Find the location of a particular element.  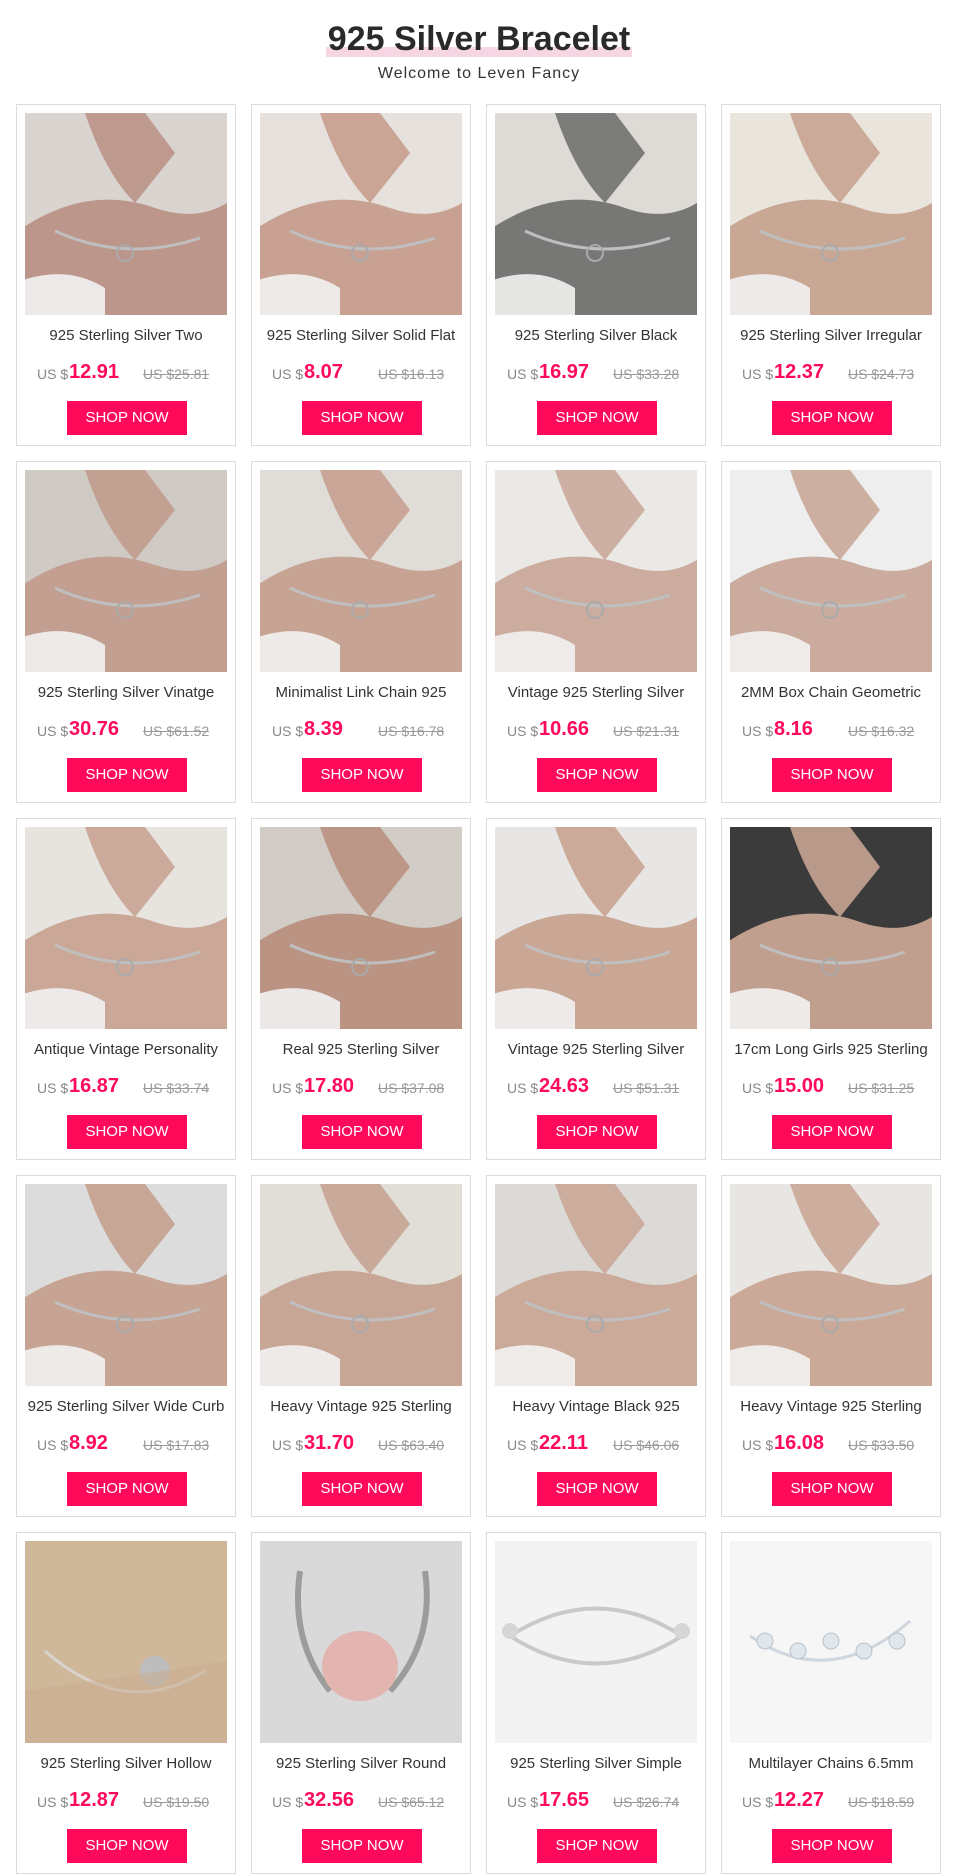

product-name: Minimalist Link Chain 925 is located at coordinates (361, 694).